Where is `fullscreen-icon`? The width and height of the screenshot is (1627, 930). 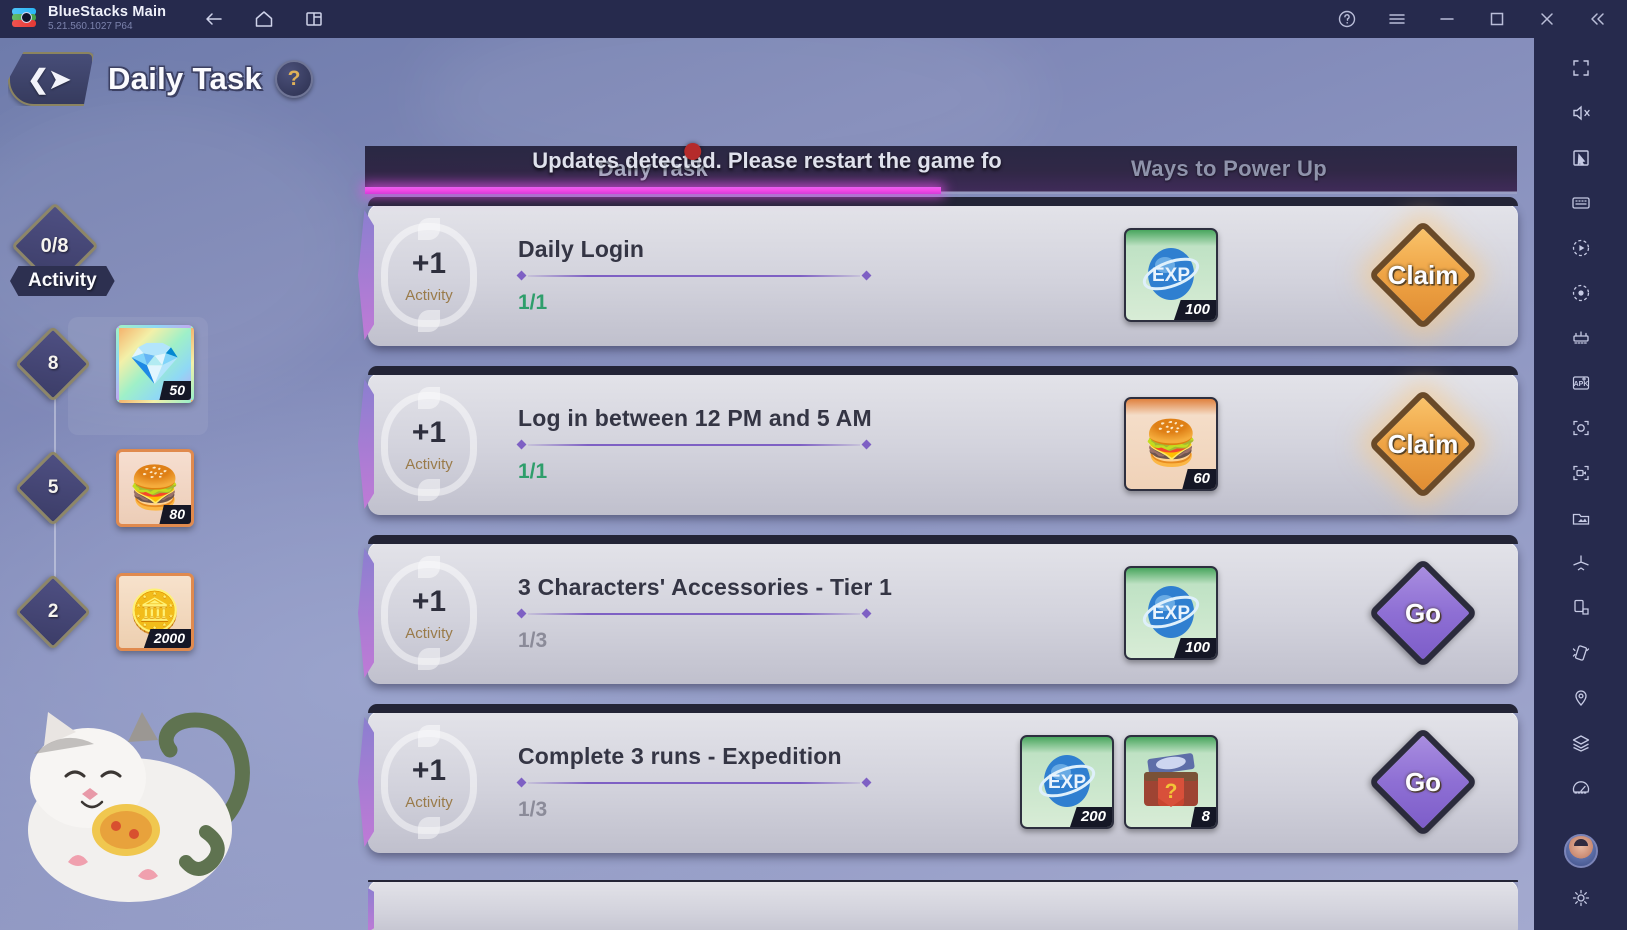
fullscreen-icon is located at coordinates (1581, 68).